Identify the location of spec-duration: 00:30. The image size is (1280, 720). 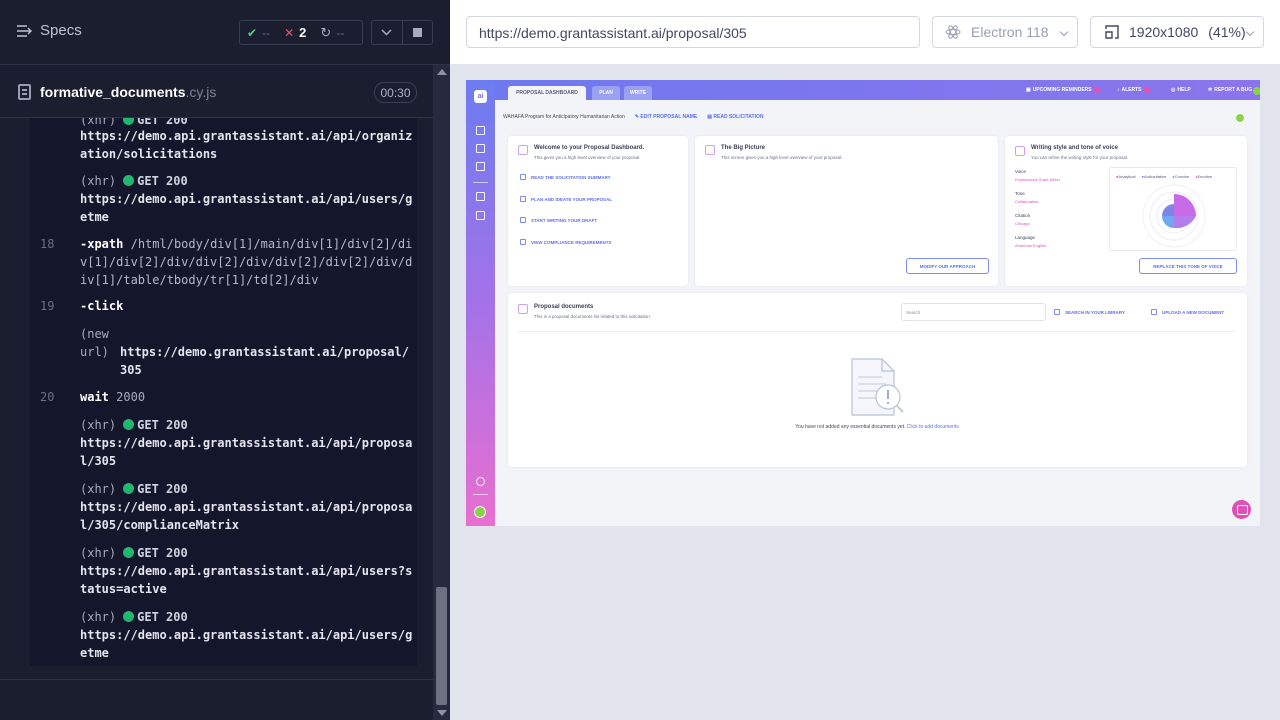
(395, 92).